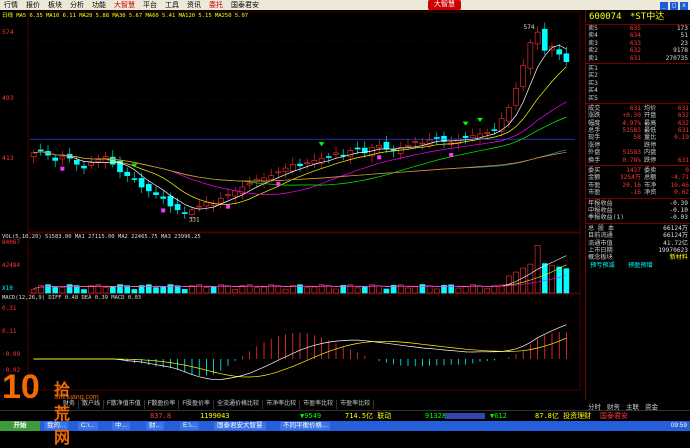 The image size is (690, 448). Describe the element at coordinates (675, 236) in the screenshot. I see `quote-cell: 66124万` at that location.